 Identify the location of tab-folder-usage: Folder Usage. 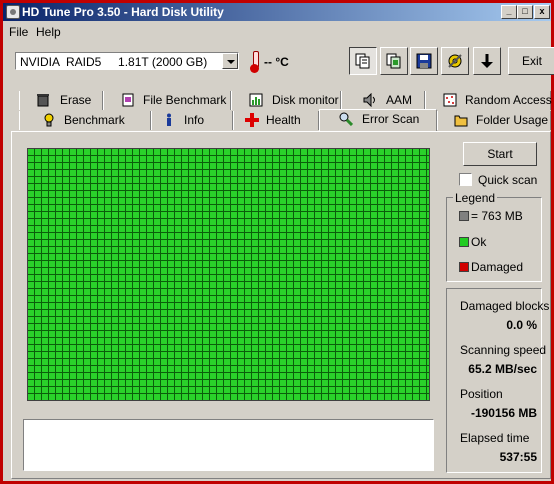
(494, 120).